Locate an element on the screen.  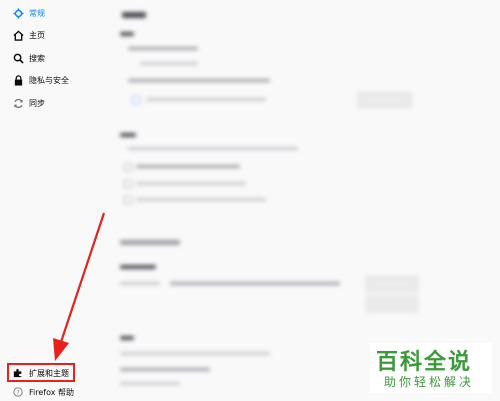
help-icon: ? is located at coordinates (18, 392).